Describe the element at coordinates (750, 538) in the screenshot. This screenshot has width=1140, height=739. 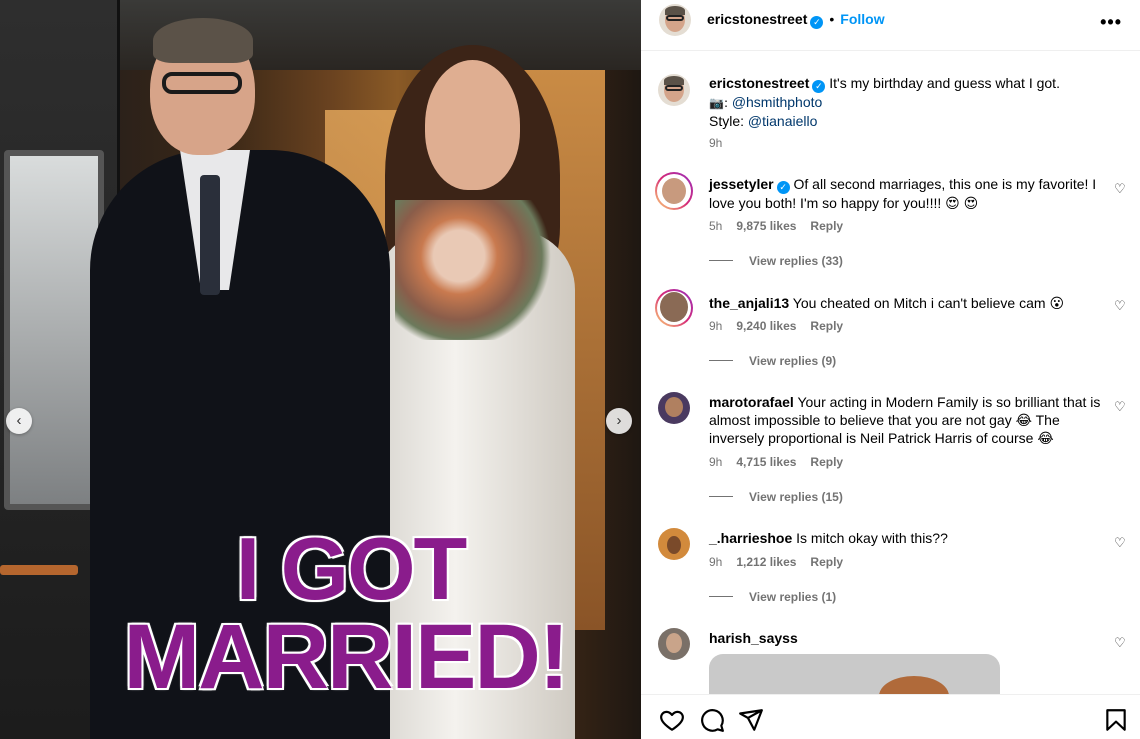
I see `comment-username: _.harrieshoe` at that location.